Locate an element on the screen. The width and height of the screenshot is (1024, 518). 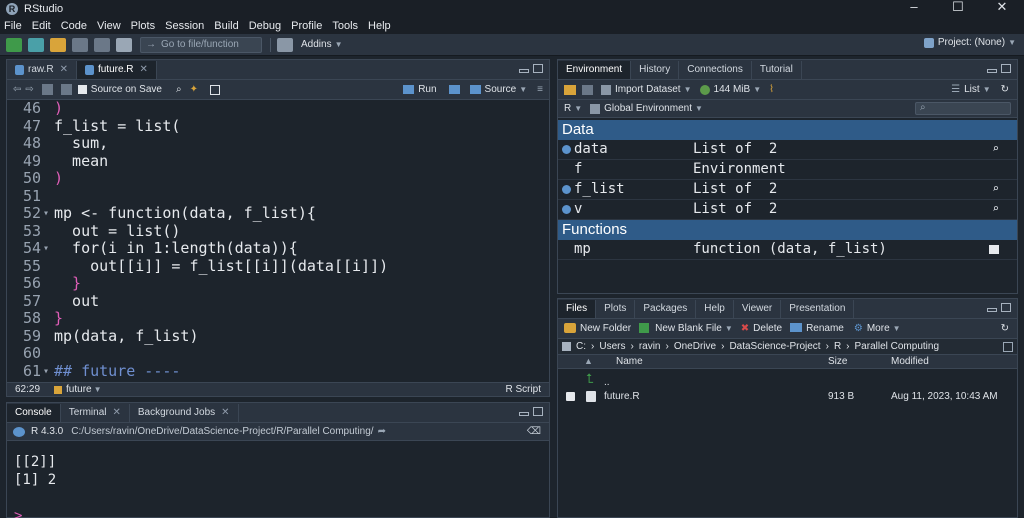
open-file-icon is located at coordinates (58, 44).